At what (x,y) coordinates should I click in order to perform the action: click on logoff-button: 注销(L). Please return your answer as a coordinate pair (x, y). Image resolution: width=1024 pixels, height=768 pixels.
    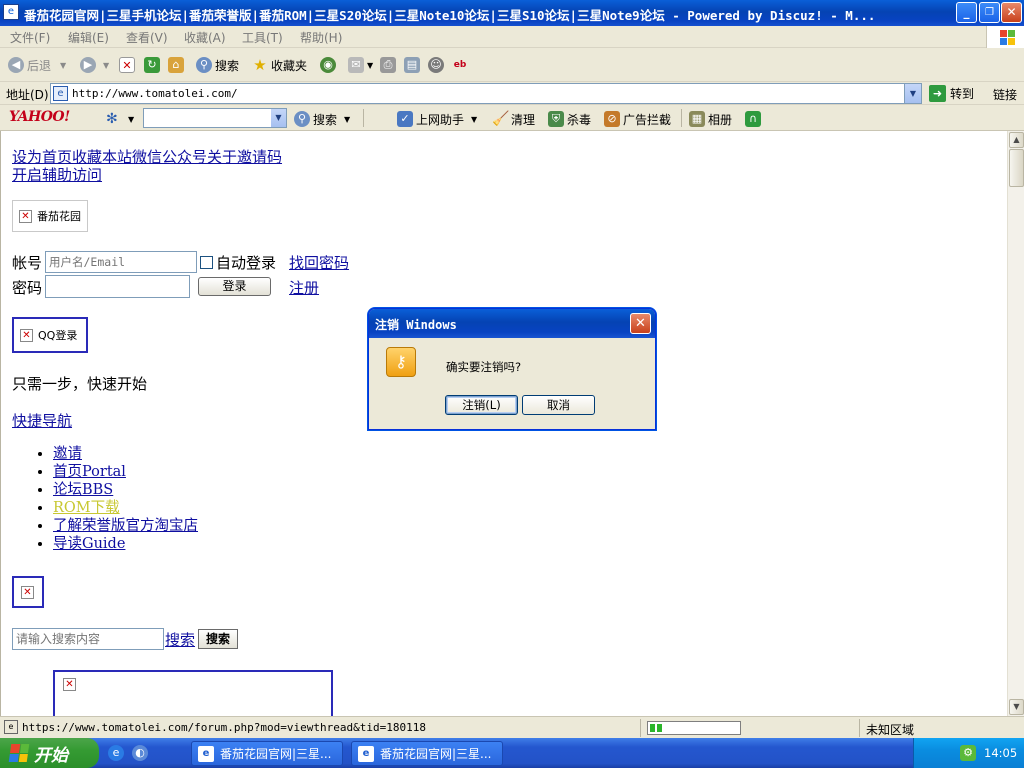
    Looking at the image, I should click on (481, 405).